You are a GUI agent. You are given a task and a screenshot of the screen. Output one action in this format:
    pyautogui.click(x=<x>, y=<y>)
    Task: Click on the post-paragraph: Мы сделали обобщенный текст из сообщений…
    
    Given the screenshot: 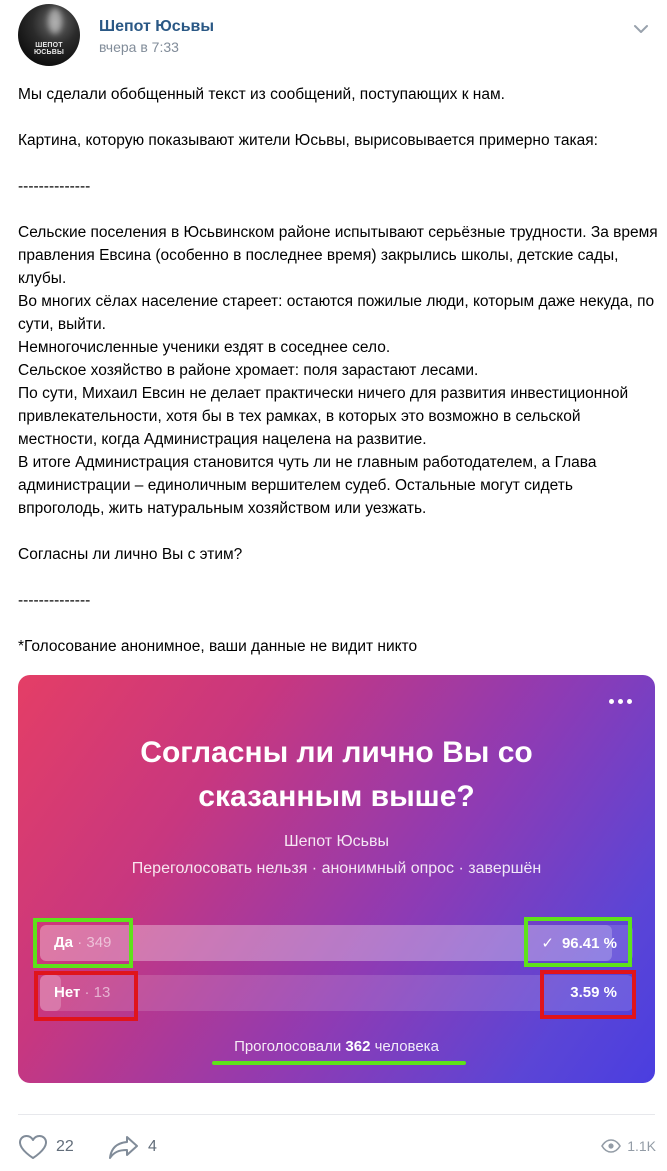 What is the action you would take?
    pyautogui.click(x=261, y=94)
    